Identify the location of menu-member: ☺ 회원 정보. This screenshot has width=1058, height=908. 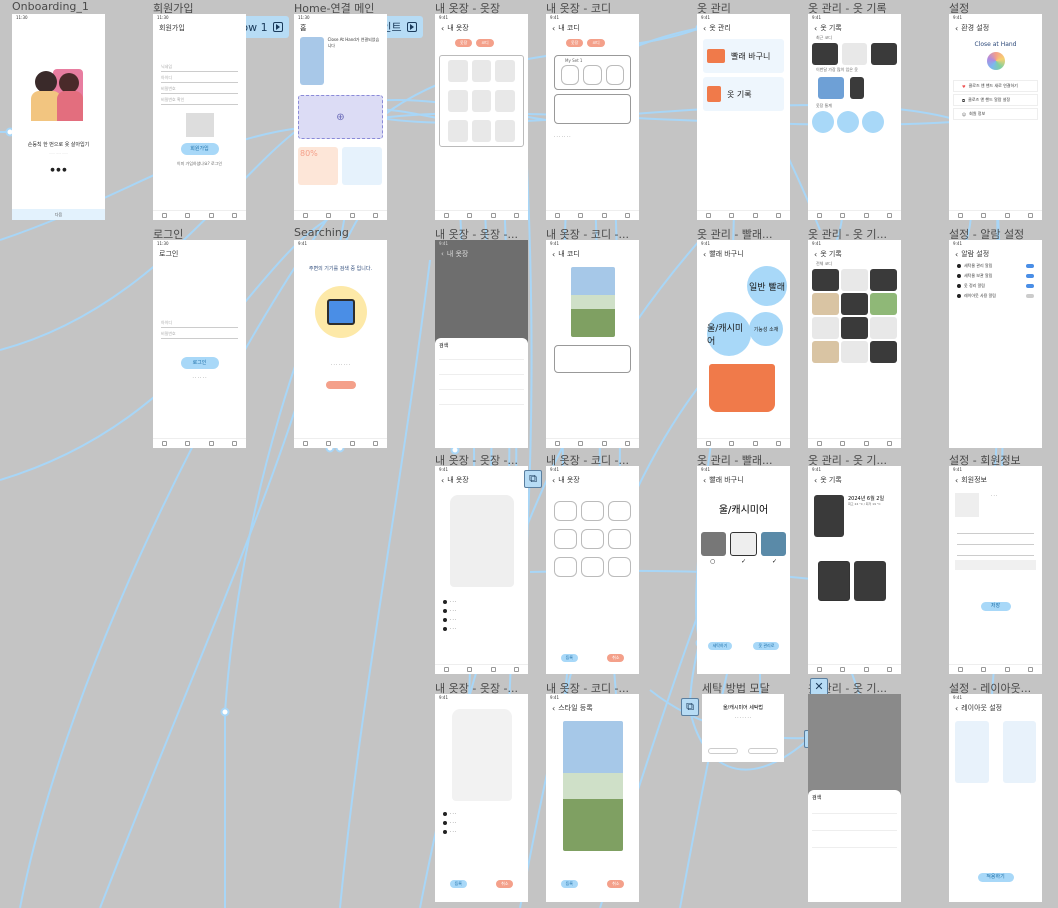
(995, 114).